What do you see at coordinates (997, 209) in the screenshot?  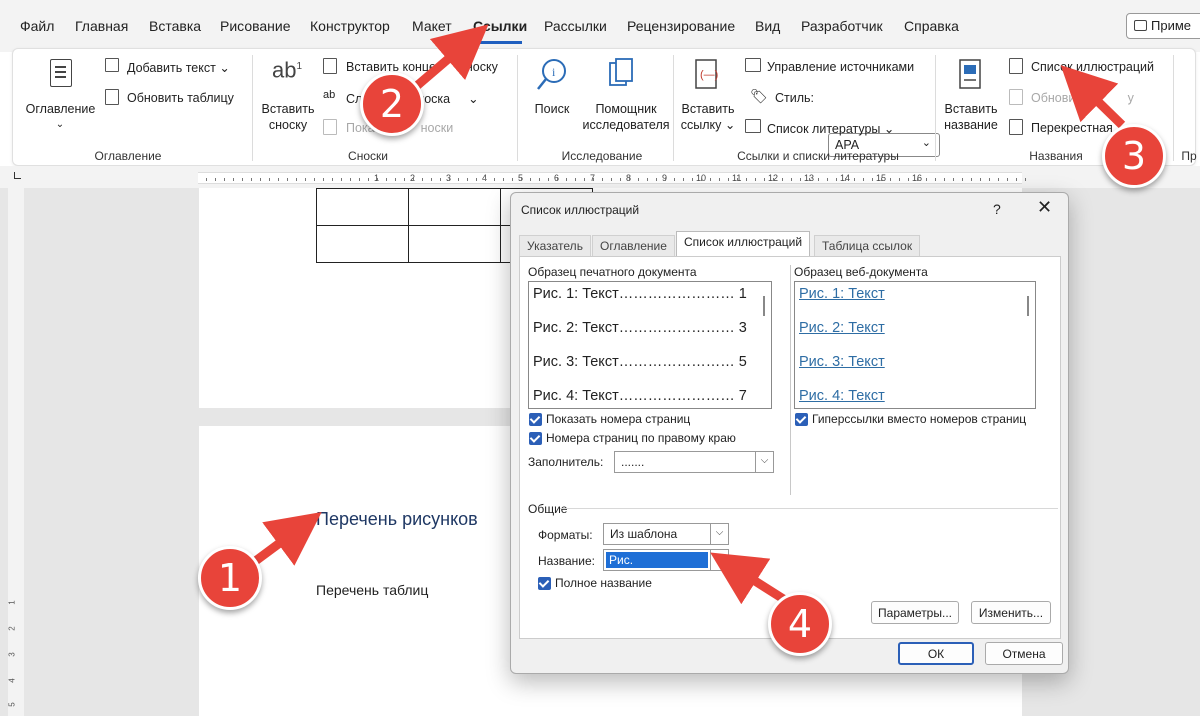 I see `help-icon: ?` at bounding box center [997, 209].